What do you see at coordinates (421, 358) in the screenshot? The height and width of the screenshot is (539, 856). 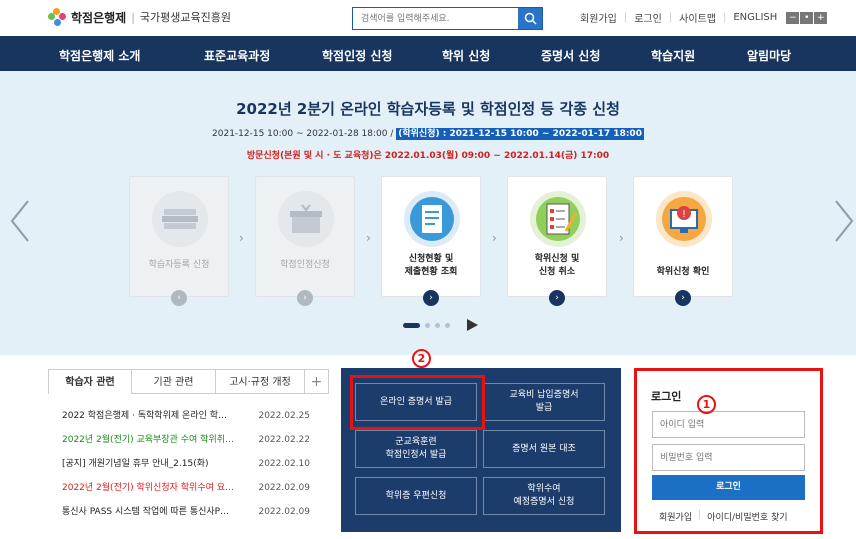 I see `annotation-badge-2: 2` at bounding box center [421, 358].